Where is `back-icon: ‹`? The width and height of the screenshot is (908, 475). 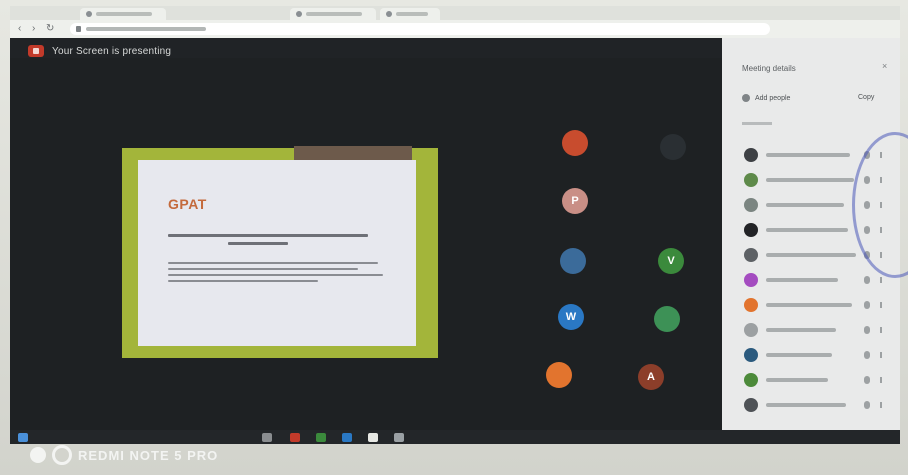
back-icon: ‹ is located at coordinates (23, 29).